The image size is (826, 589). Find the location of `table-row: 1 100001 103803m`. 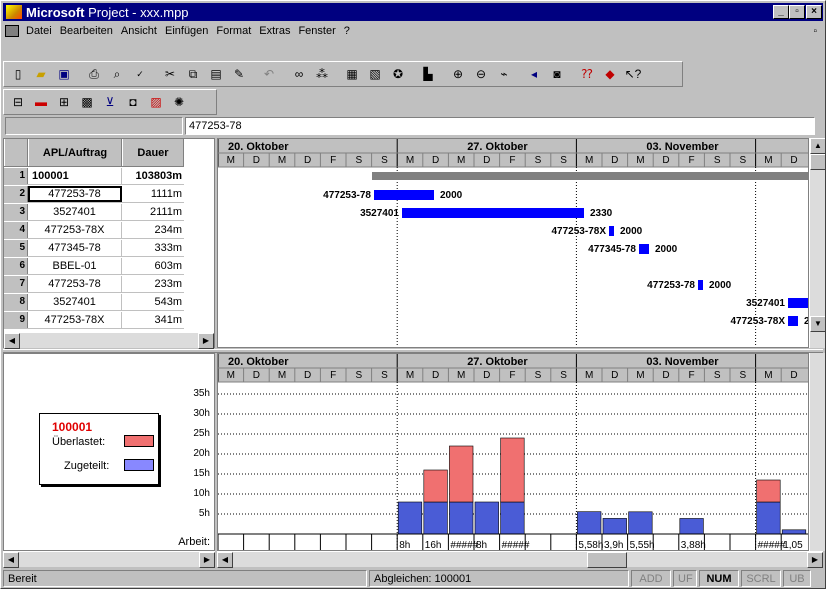

table-row: 1 100001 103803m is located at coordinates (94, 176).